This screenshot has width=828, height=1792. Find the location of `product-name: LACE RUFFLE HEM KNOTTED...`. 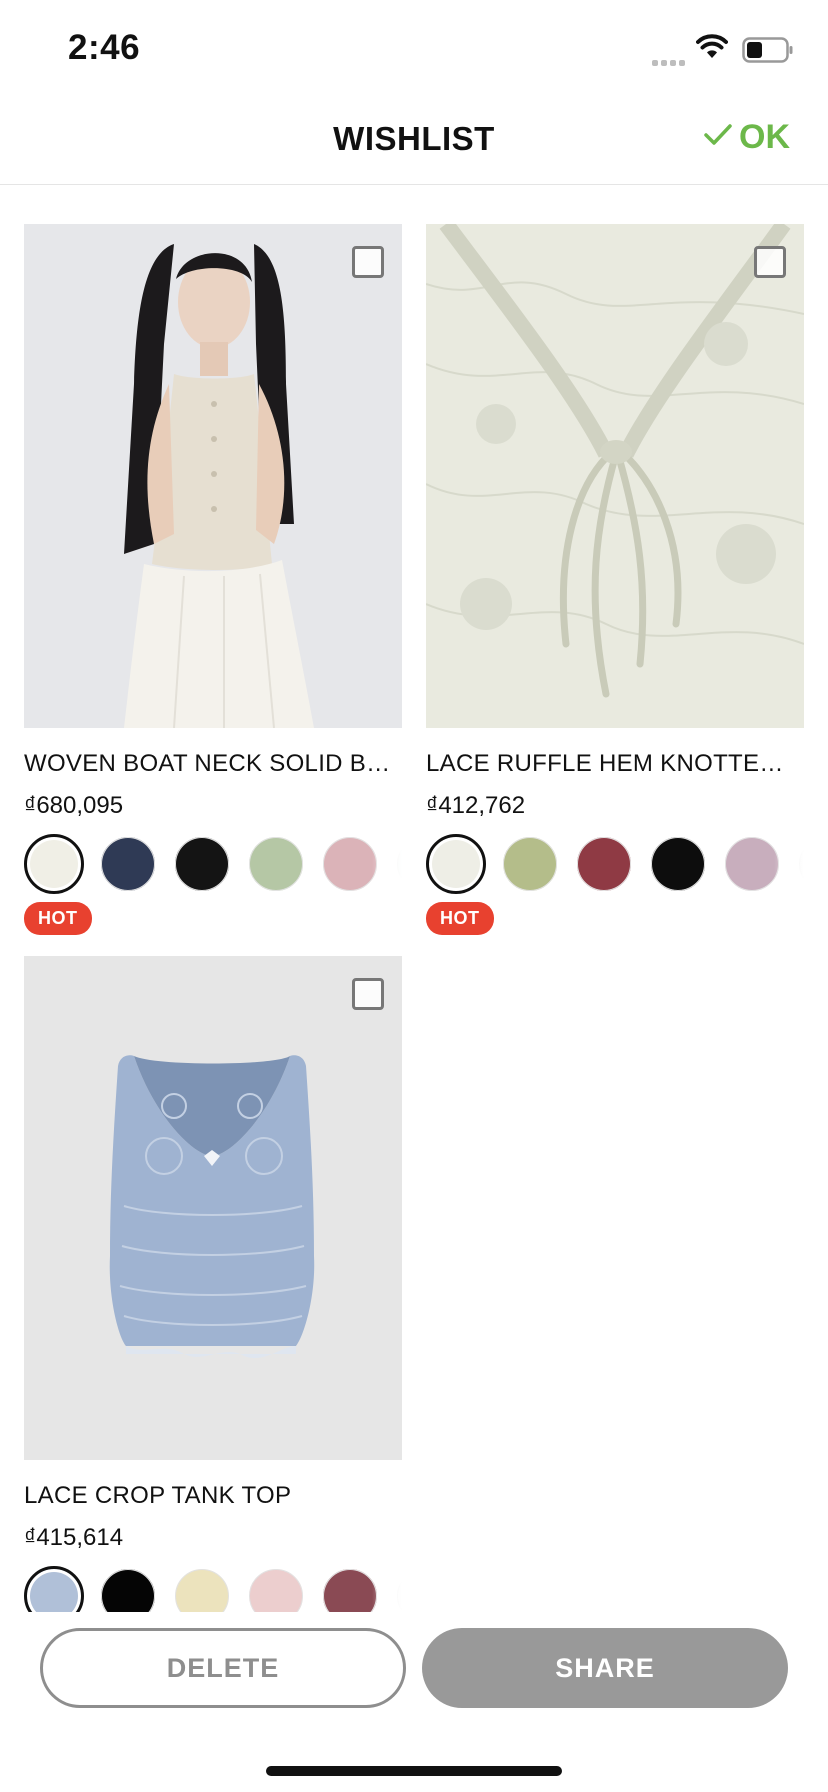

product-name: LACE RUFFLE HEM KNOTTED... is located at coordinates (611, 764).